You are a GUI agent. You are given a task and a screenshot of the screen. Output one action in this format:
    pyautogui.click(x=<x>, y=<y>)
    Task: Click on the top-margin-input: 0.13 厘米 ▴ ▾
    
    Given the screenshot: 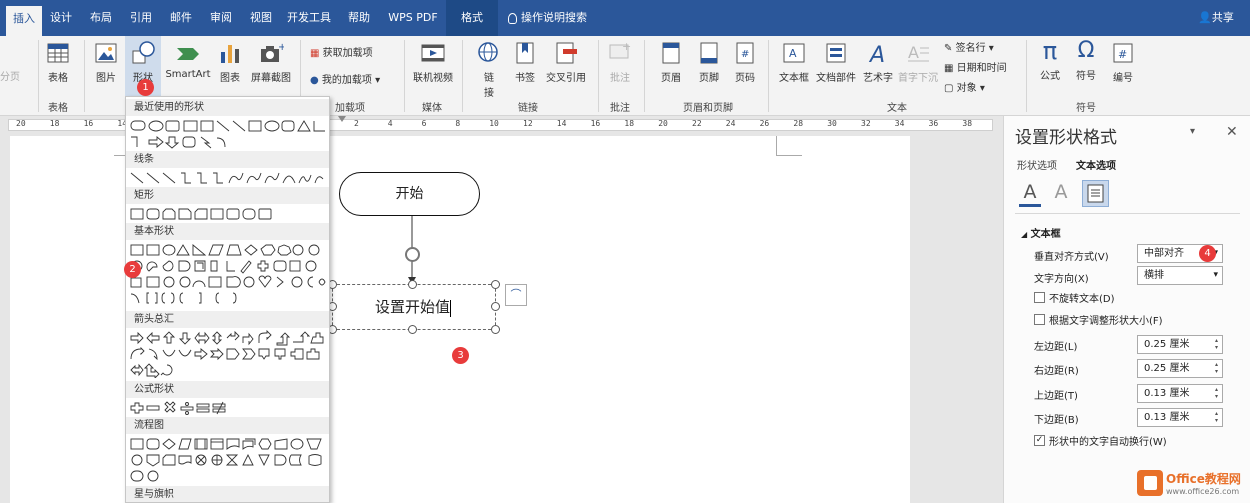 What is the action you would take?
    pyautogui.click(x=1180, y=393)
    